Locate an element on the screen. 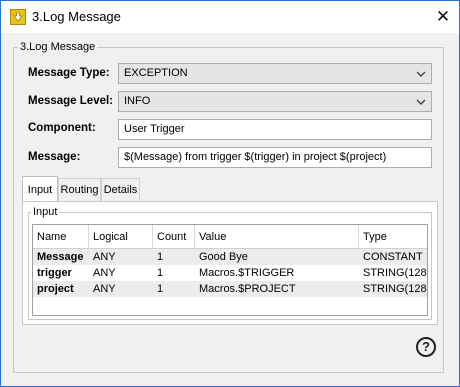 The width and height of the screenshot is (460, 387). close-icon: ✕ is located at coordinates (443, 17).